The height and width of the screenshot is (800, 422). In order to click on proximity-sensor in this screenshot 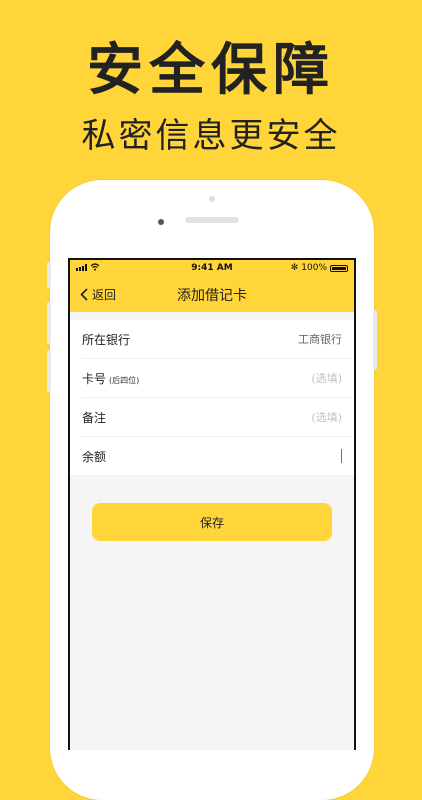, I will do `click(161, 222)`.